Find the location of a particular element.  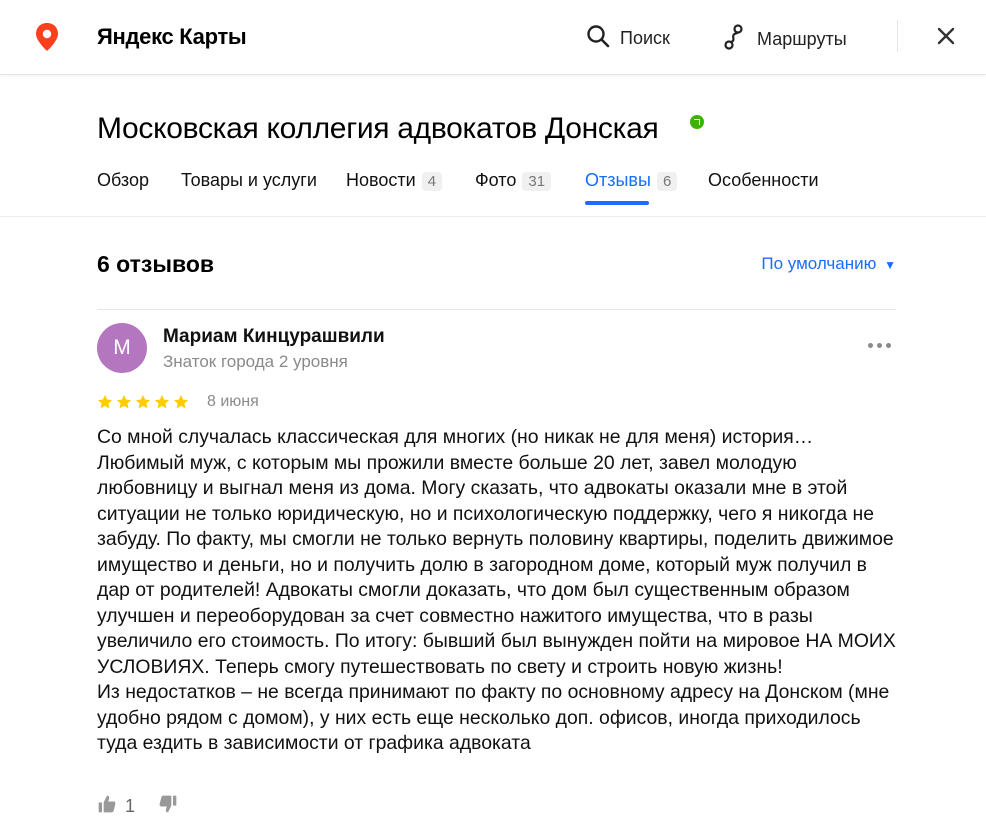

routes-button: Маршруты is located at coordinates (785, 39).